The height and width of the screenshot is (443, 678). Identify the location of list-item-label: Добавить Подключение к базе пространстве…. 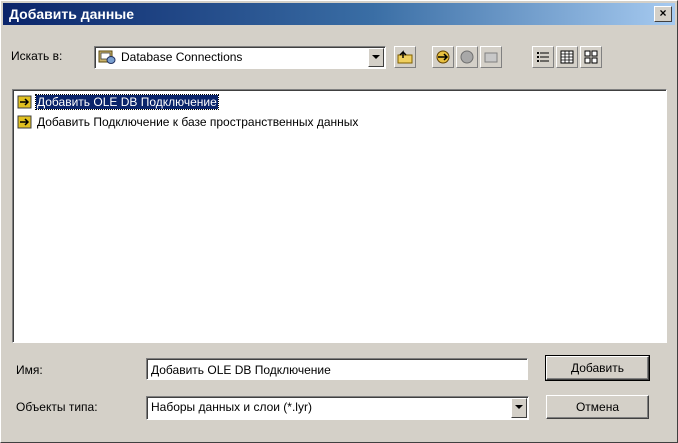
(198, 122).